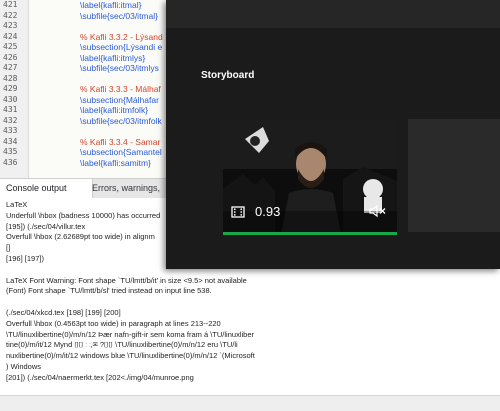 This screenshot has height=411, width=500. What do you see at coordinates (10, 15) in the screenshot?
I see `line-number: 422` at bounding box center [10, 15].